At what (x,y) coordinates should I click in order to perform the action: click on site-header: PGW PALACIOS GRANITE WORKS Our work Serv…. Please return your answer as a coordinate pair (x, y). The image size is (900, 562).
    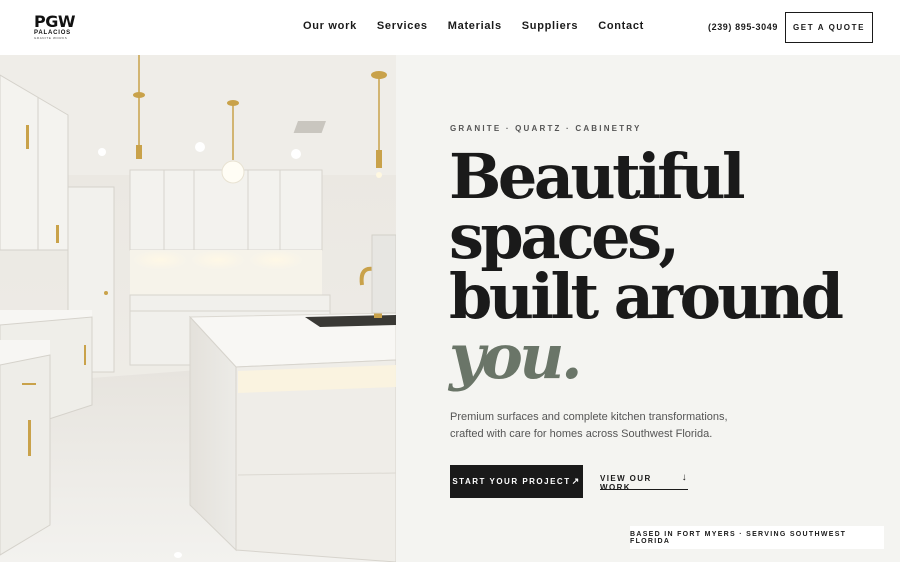
    Looking at the image, I should click on (450, 27).